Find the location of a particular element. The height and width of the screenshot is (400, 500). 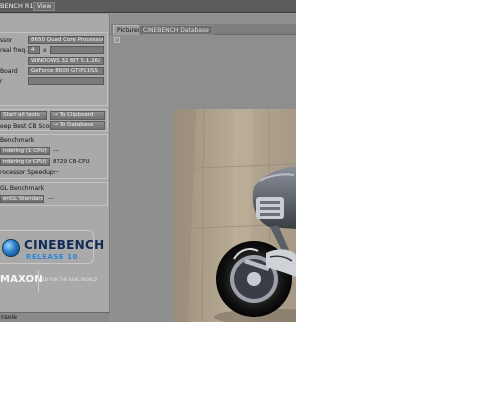

cinebench-sphere-icon is located at coordinates (11, 248).